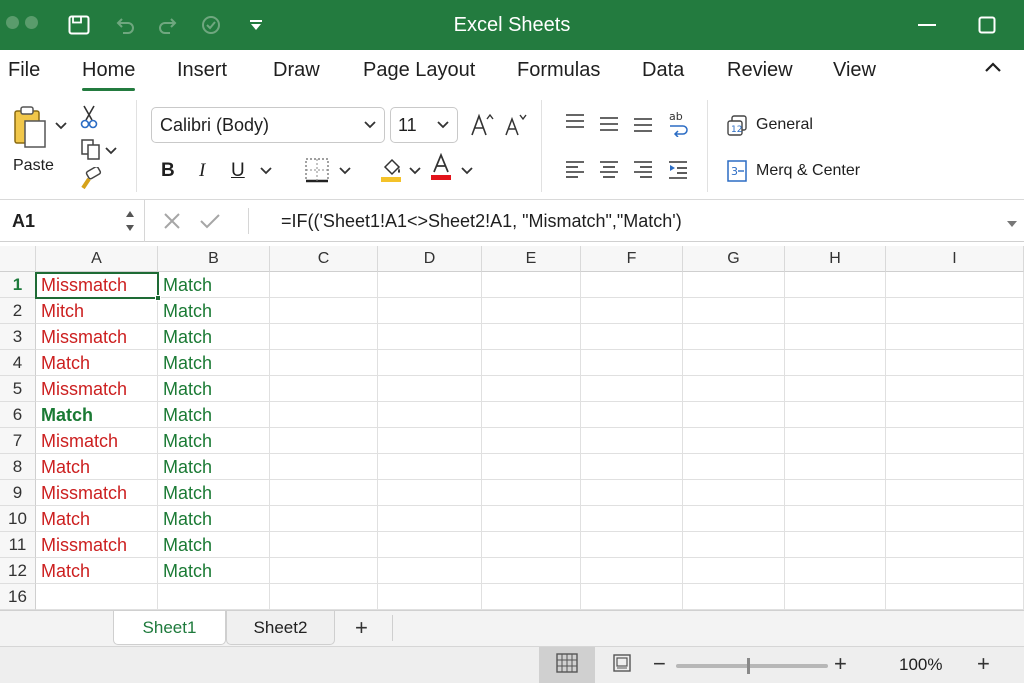  What do you see at coordinates (734, 467) in the screenshot?
I see `cell-g8` at bounding box center [734, 467].